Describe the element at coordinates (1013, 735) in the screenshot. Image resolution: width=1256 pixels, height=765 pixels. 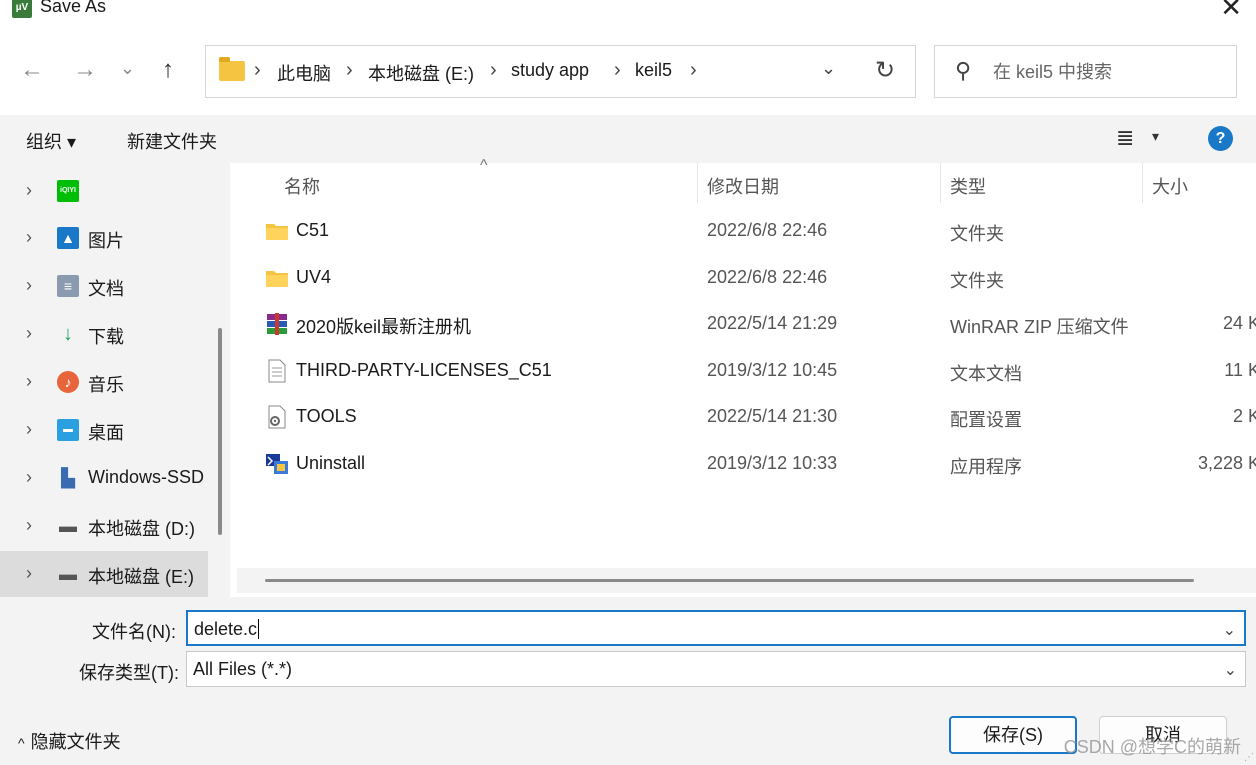
I see `save-button: 保存(S)` at that location.